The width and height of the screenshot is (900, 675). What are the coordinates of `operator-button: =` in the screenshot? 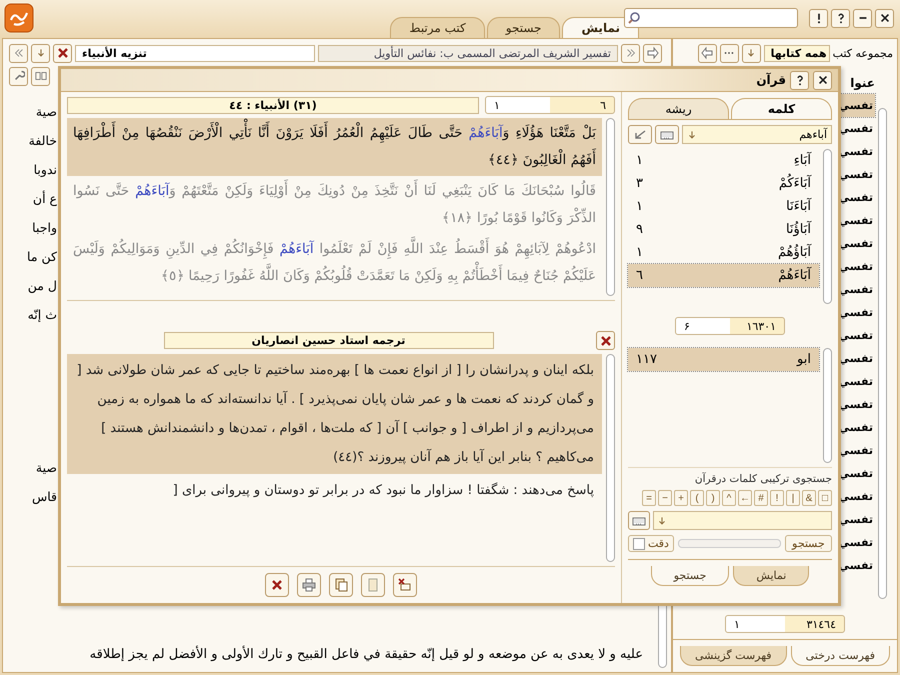 It's located at (649, 498).